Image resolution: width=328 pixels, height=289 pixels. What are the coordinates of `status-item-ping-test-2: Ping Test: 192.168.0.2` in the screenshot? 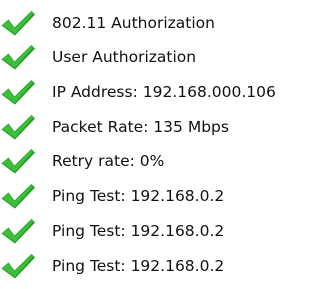 It's located at (164, 231).